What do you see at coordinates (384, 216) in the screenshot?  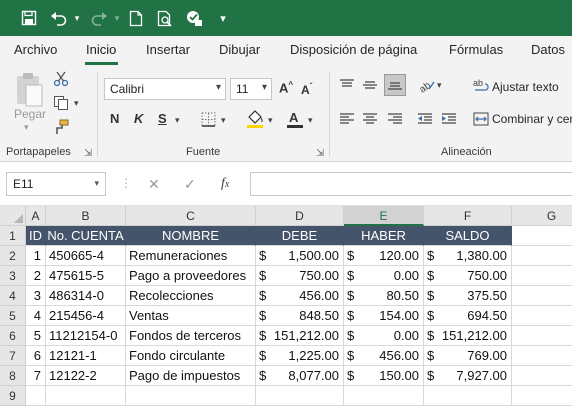 I see `column-header-e: E` at bounding box center [384, 216].